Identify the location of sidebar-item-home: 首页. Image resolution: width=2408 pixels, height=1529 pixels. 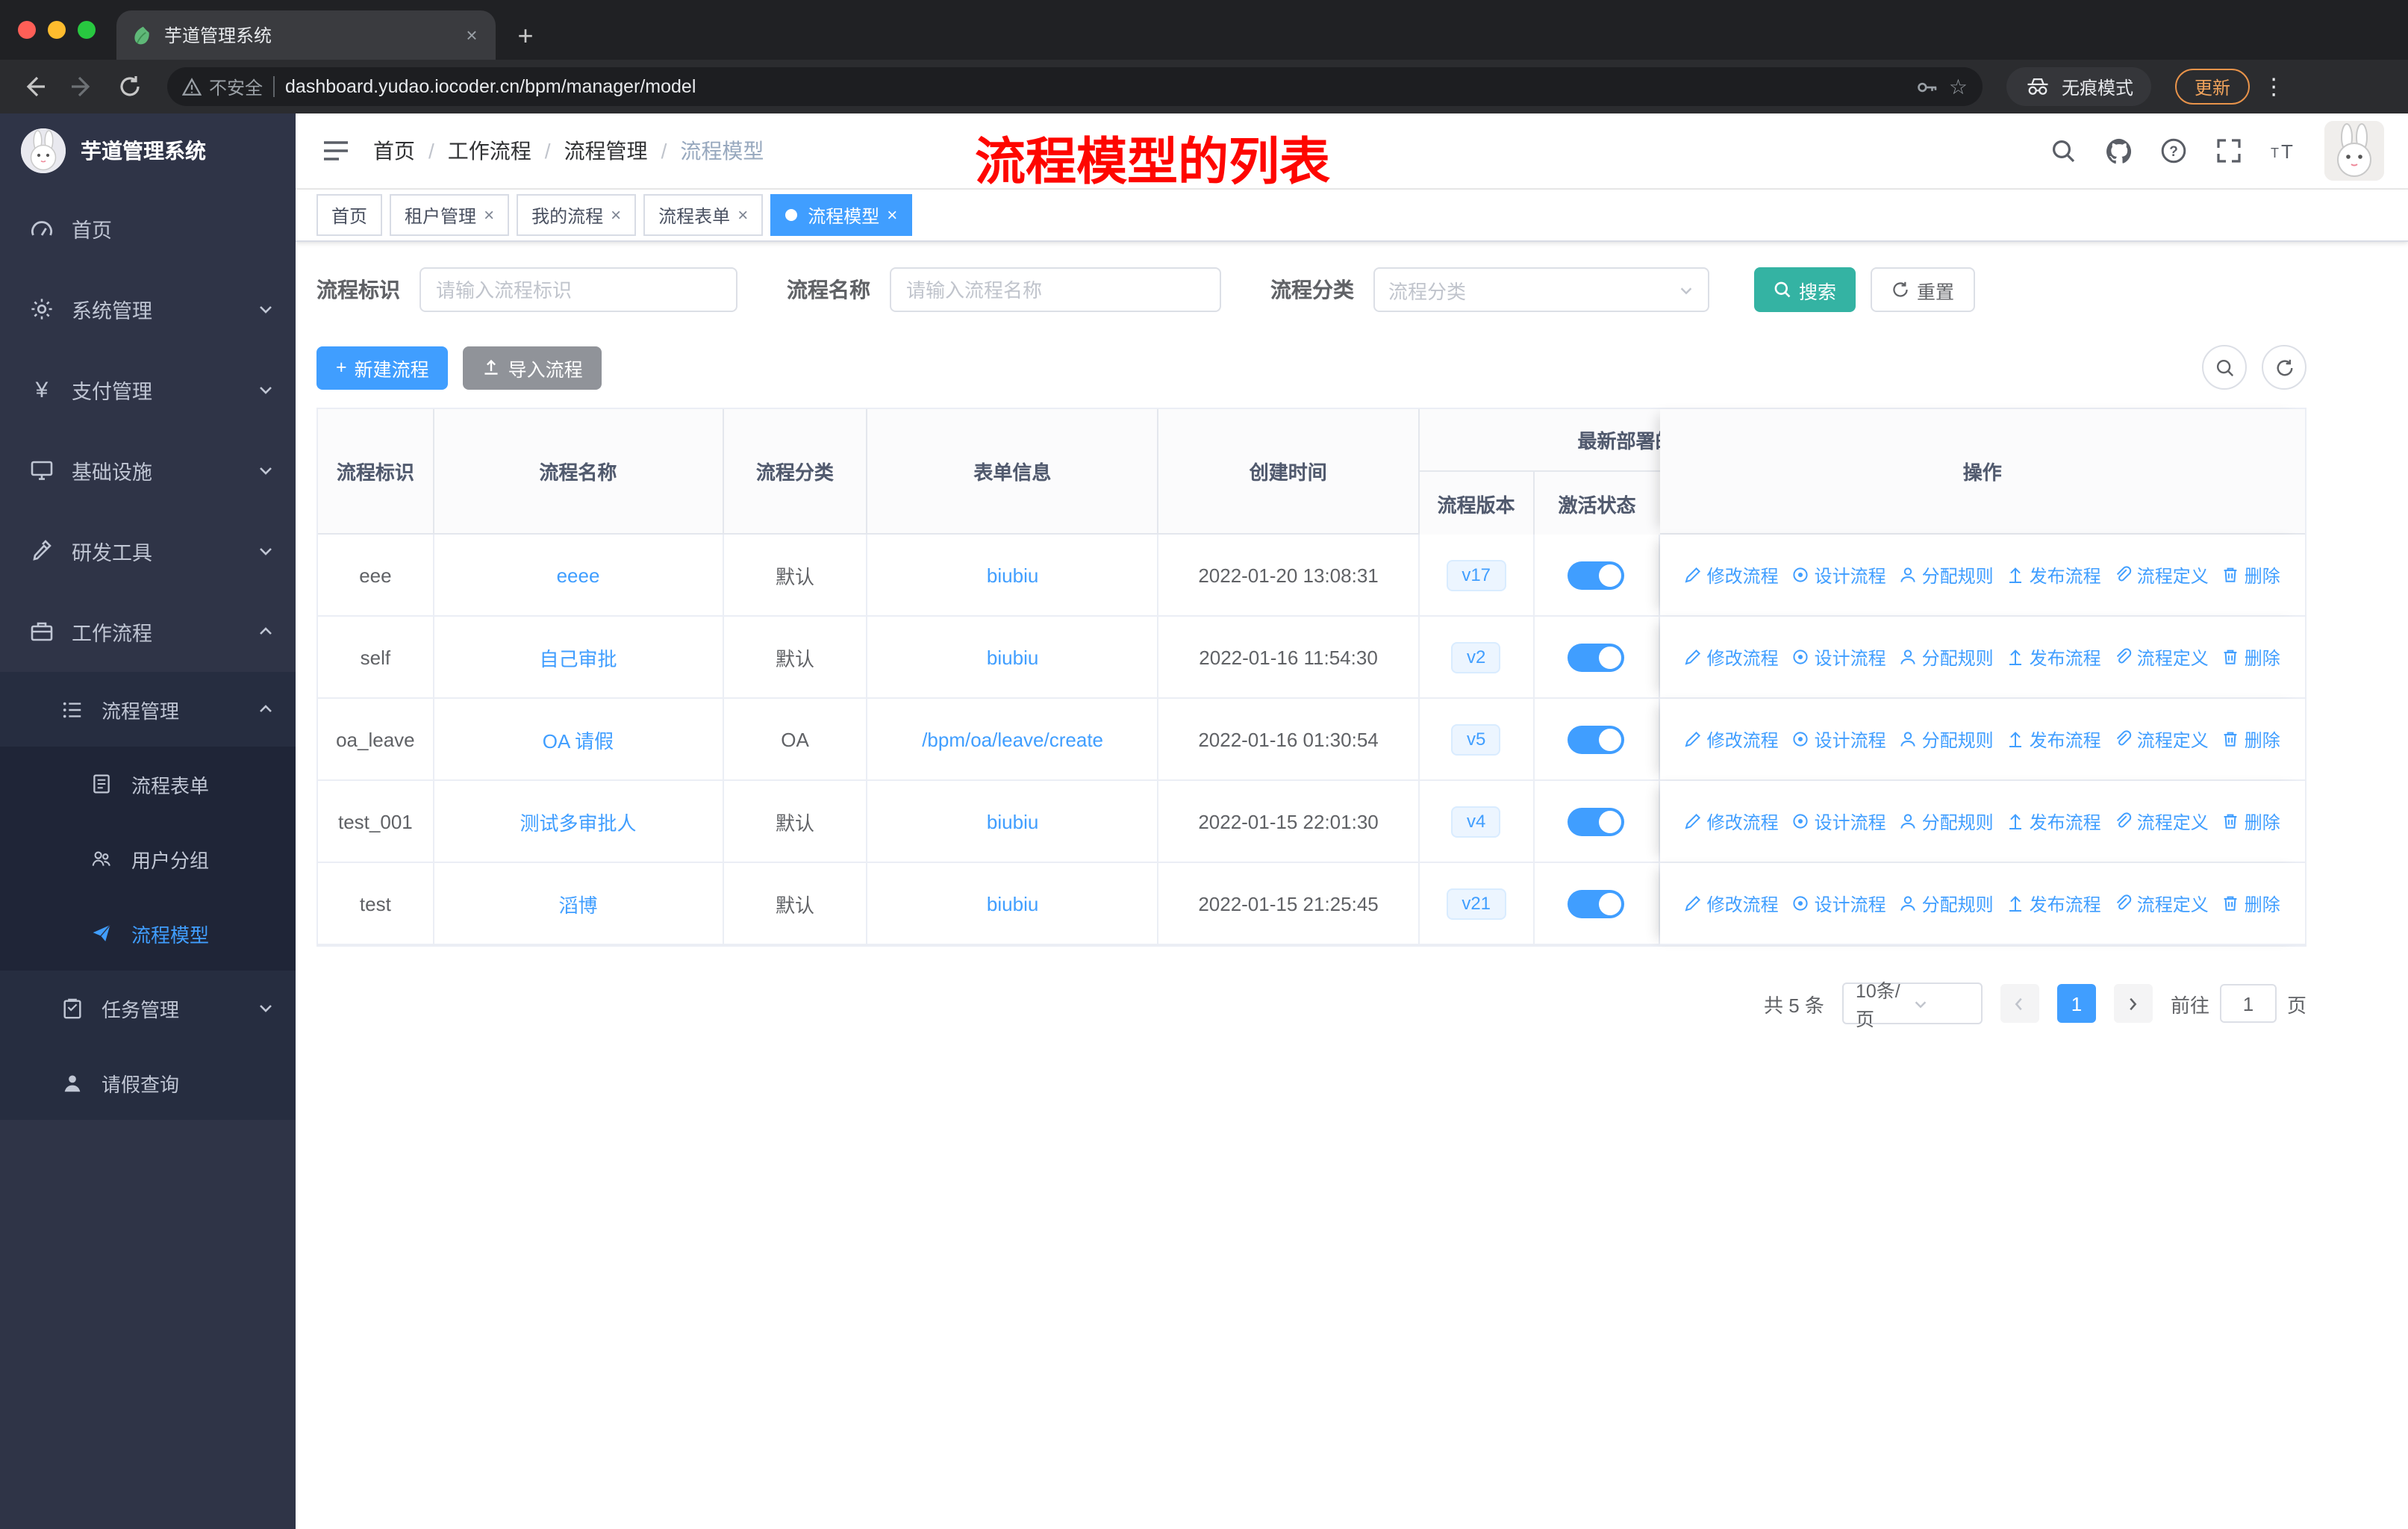
(148, 229).